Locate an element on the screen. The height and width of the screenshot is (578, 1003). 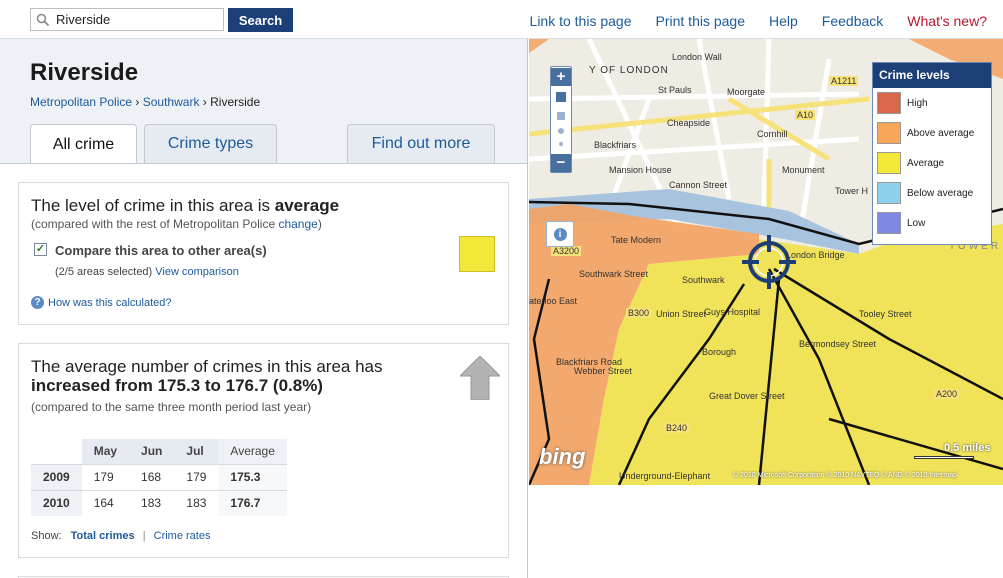
help-icon: ? is located at coordinates (37, 302).